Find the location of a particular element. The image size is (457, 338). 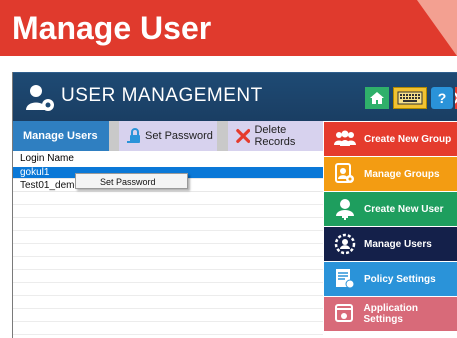

manage-users-button: Manage Users is located at coordinates (390, 244).